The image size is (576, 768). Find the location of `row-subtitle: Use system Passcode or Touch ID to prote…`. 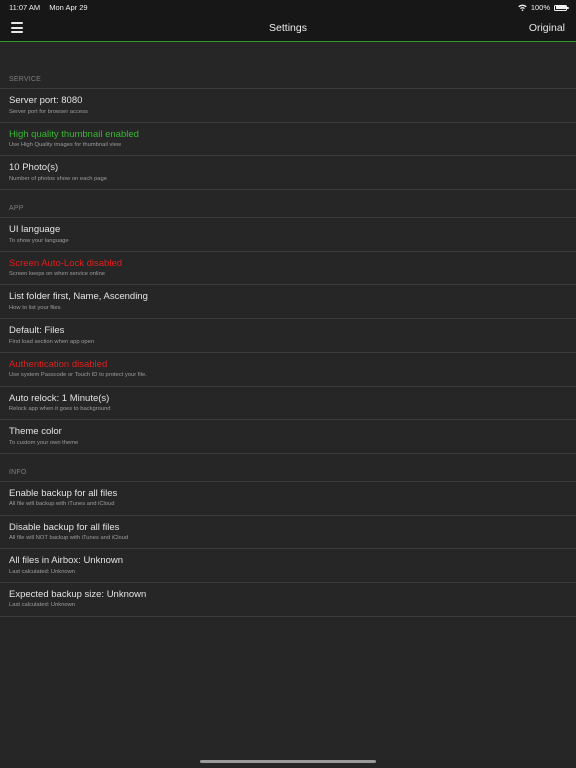

row-subtitle: Use system Passcode or Touch ID to prote… is located at coordinates (78, 375).